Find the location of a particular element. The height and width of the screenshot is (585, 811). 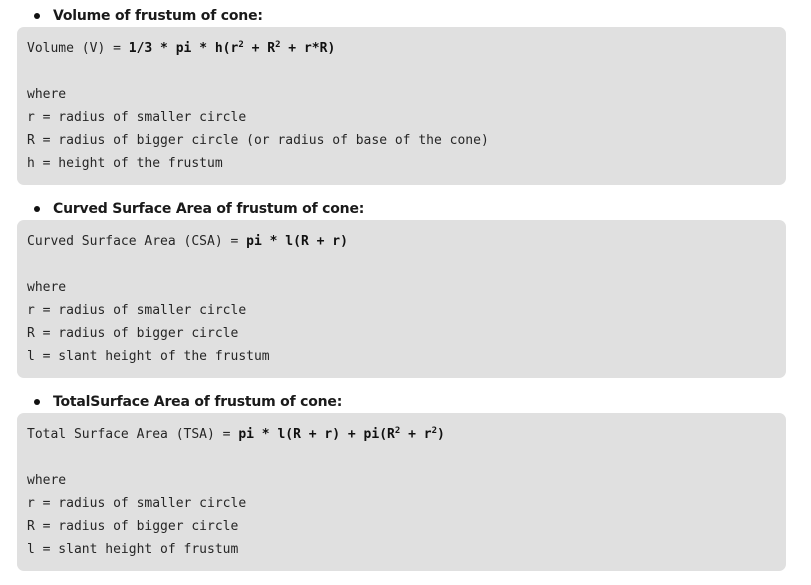

definition-line: l = slant height of the frustum is located at coordinates (148, 356).